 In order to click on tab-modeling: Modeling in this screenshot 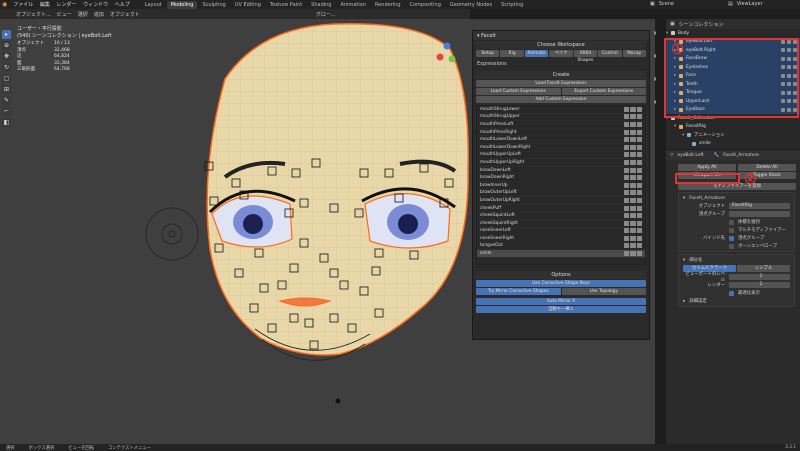, I will do `click(182, 4)`.